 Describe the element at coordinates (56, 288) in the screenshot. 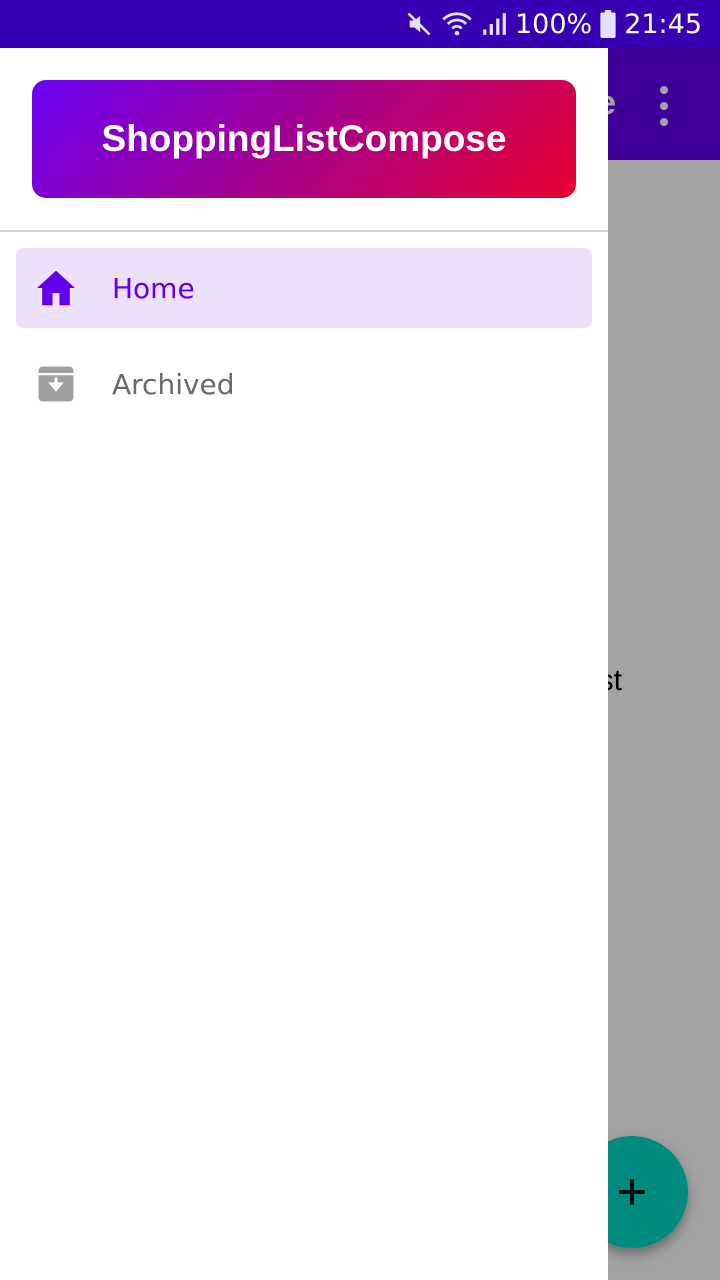

I see `home-icon` at that location.